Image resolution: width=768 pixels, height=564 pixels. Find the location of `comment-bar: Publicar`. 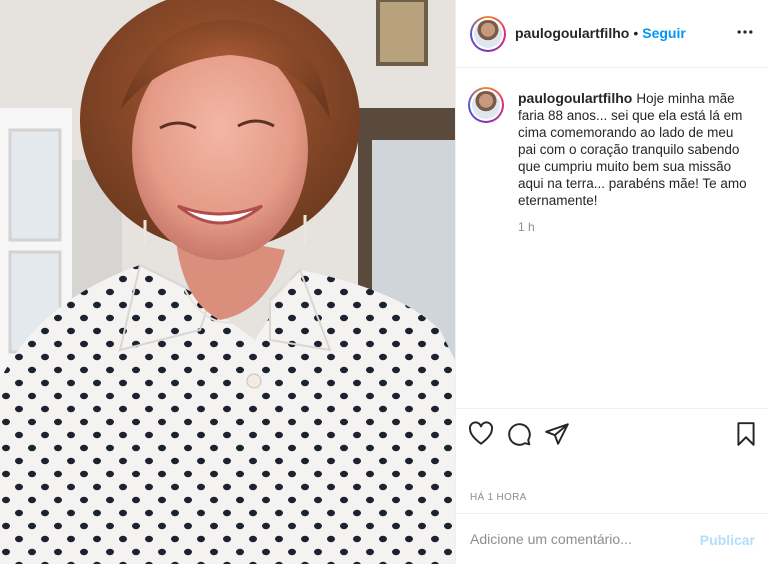

comment-bar: Publicar is located at coordinates (612, 538).